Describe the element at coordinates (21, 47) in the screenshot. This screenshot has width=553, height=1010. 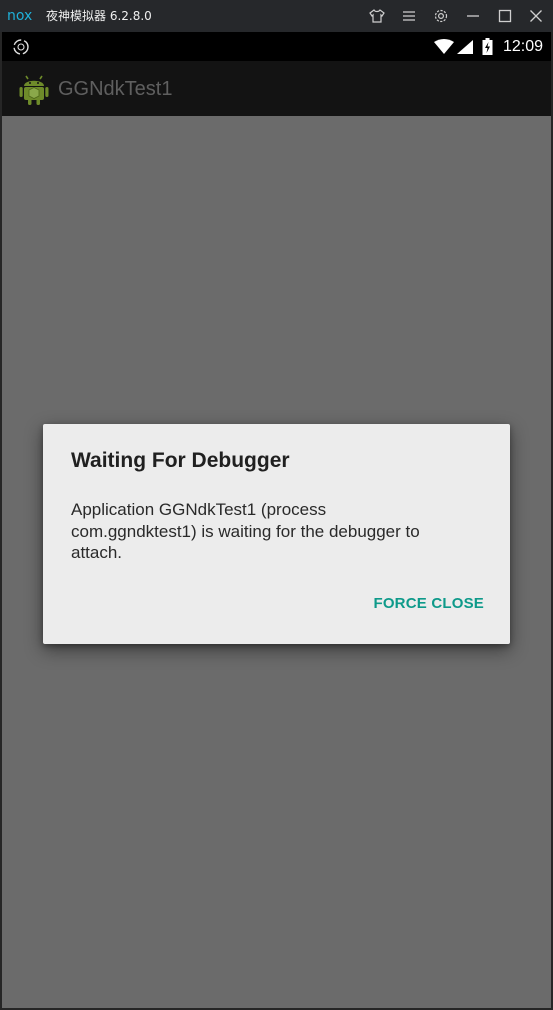
I see `nox-status-icon` at that location.